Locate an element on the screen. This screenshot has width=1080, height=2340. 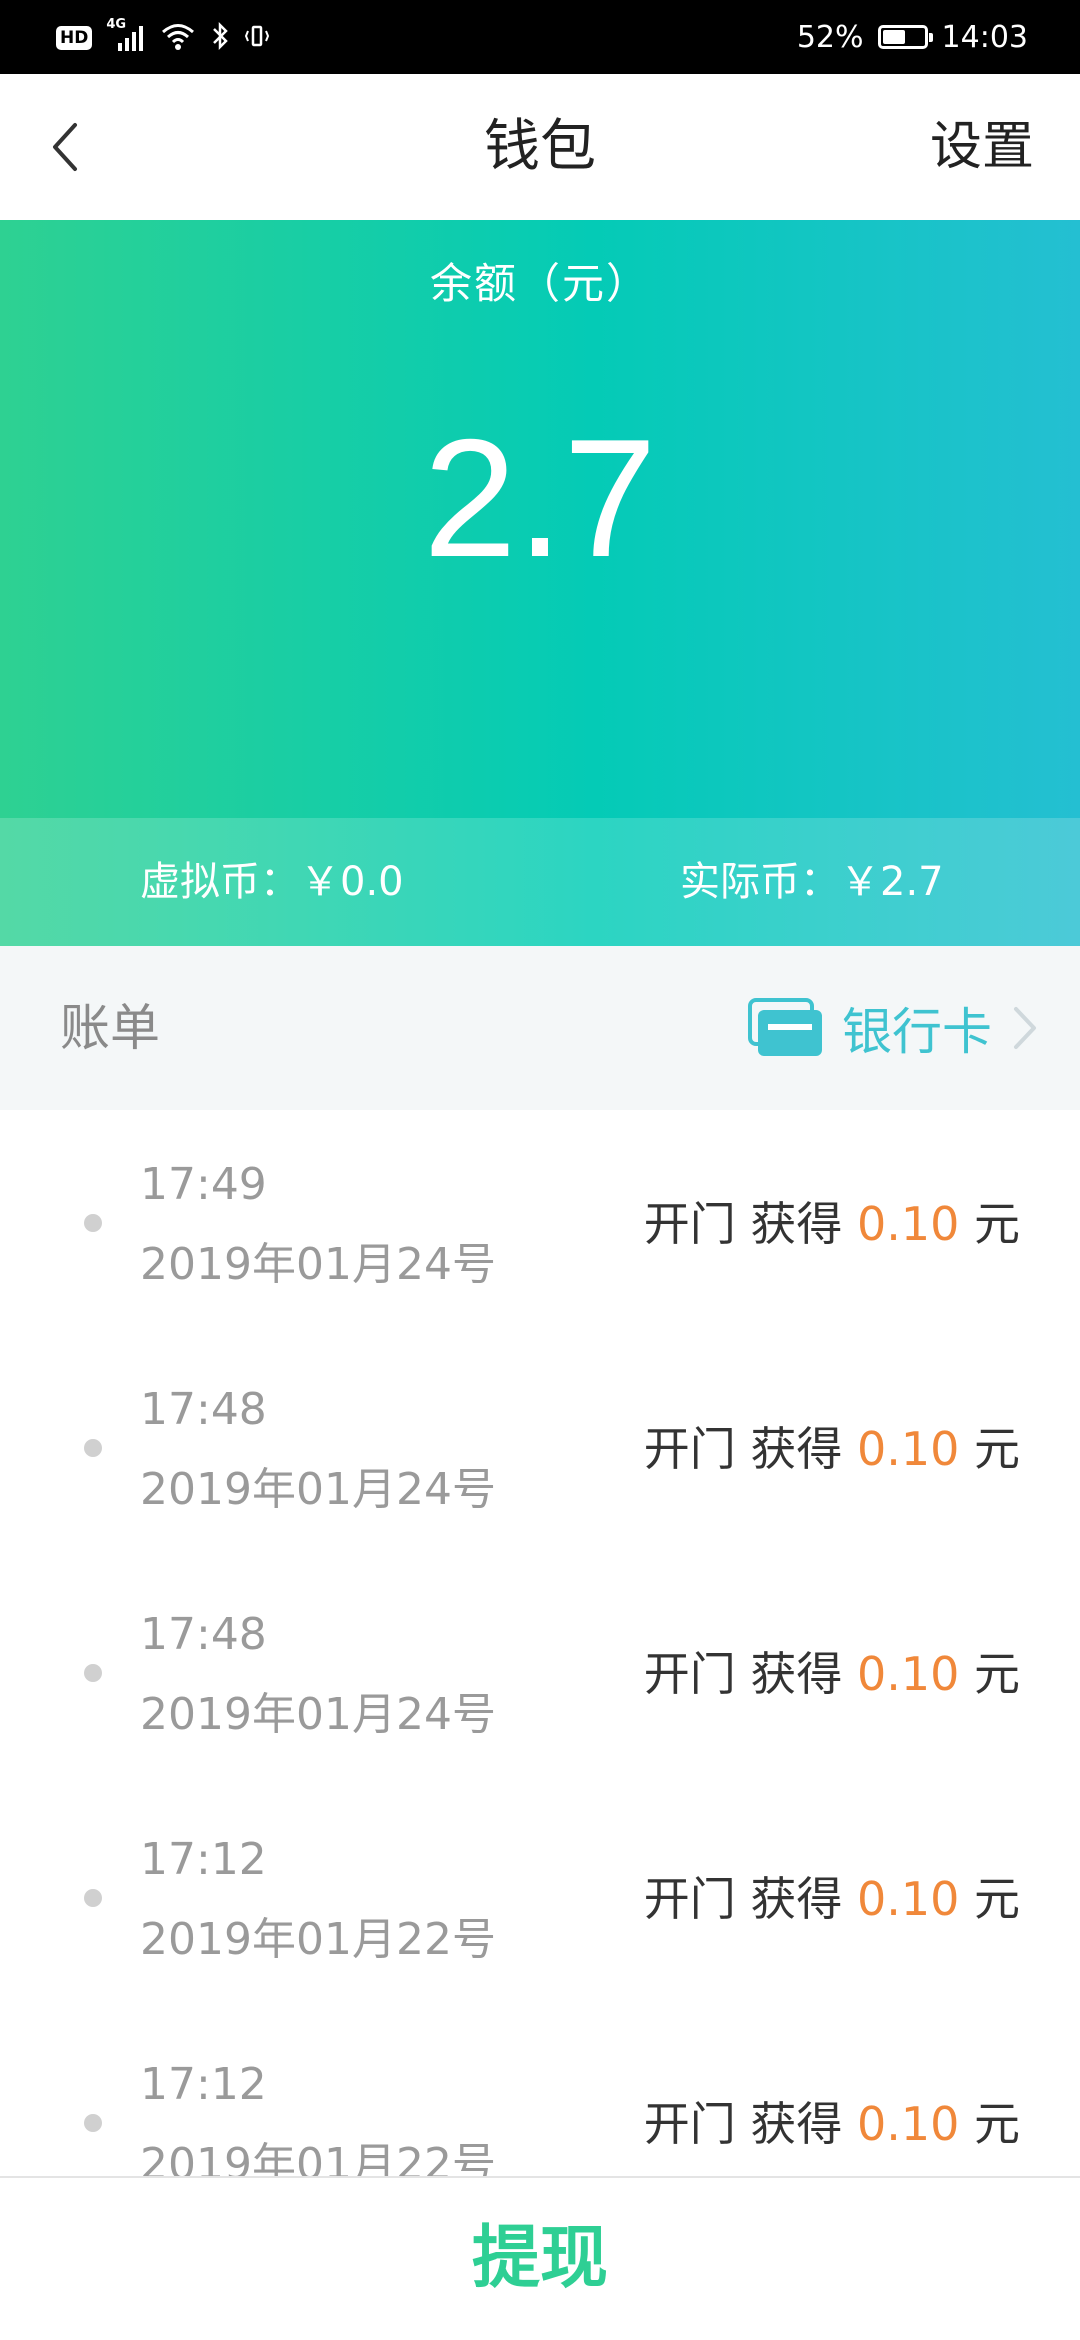
status-bar: HD 4G 52% 14:03 is located at coordinates (540, 37).